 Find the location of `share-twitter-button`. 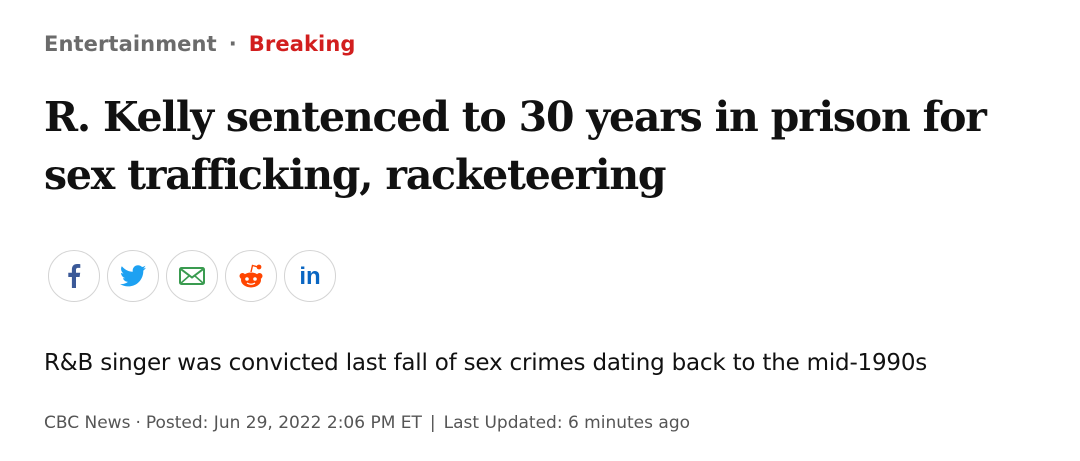

share-twitter-button is located at coordinates (133, 276).